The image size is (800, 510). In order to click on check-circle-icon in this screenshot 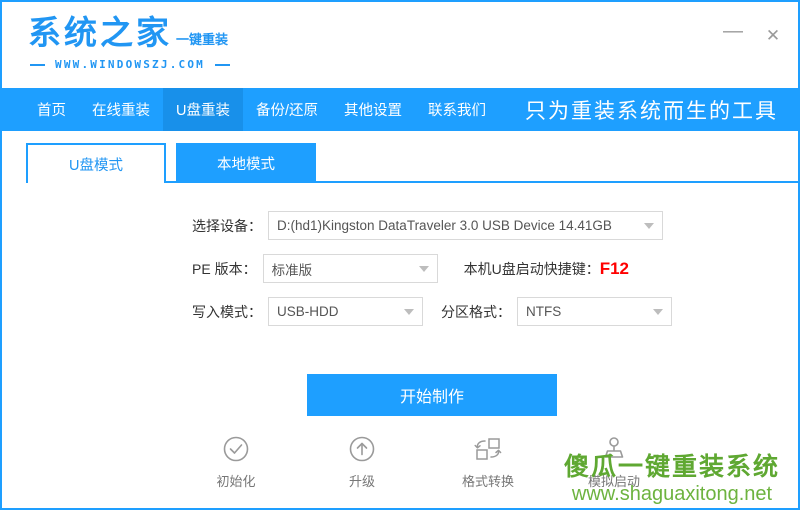, I will do `click(236, 449)`.